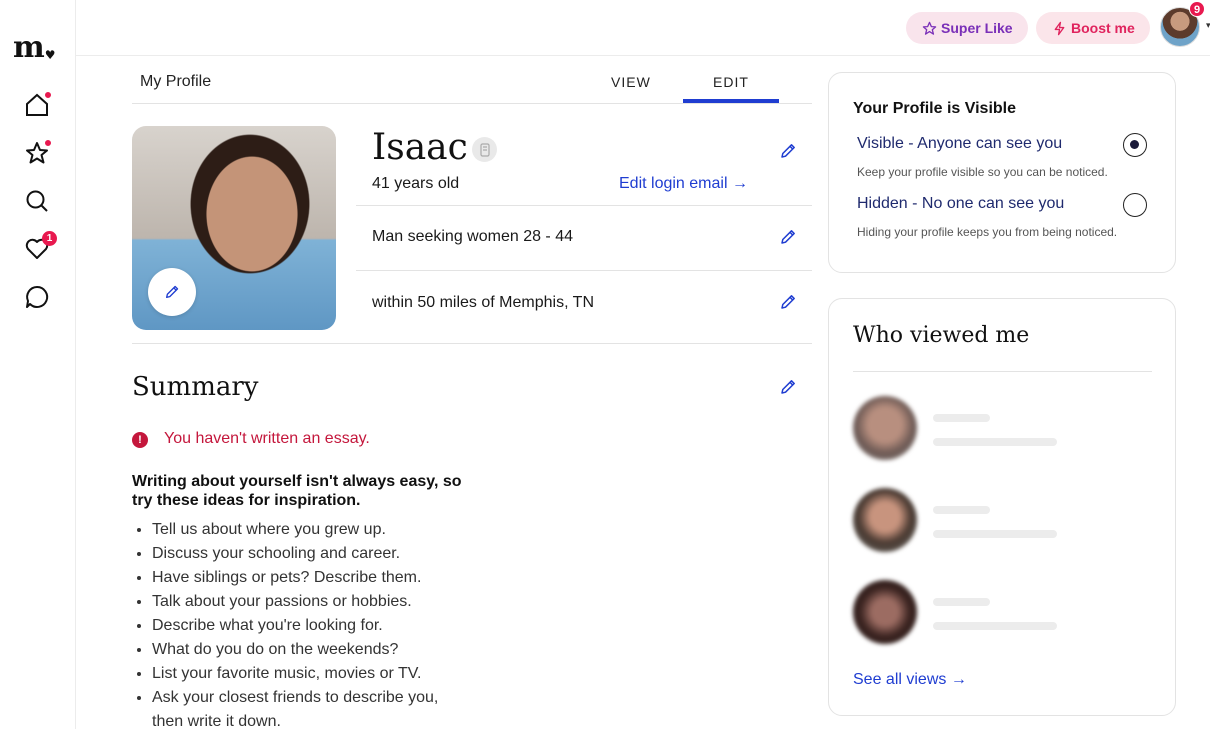 This screenshot has height=729, width=1210. Describe the element at coordinates (1059, 28) in the screenshot. I see `lightning-icon` at that location.